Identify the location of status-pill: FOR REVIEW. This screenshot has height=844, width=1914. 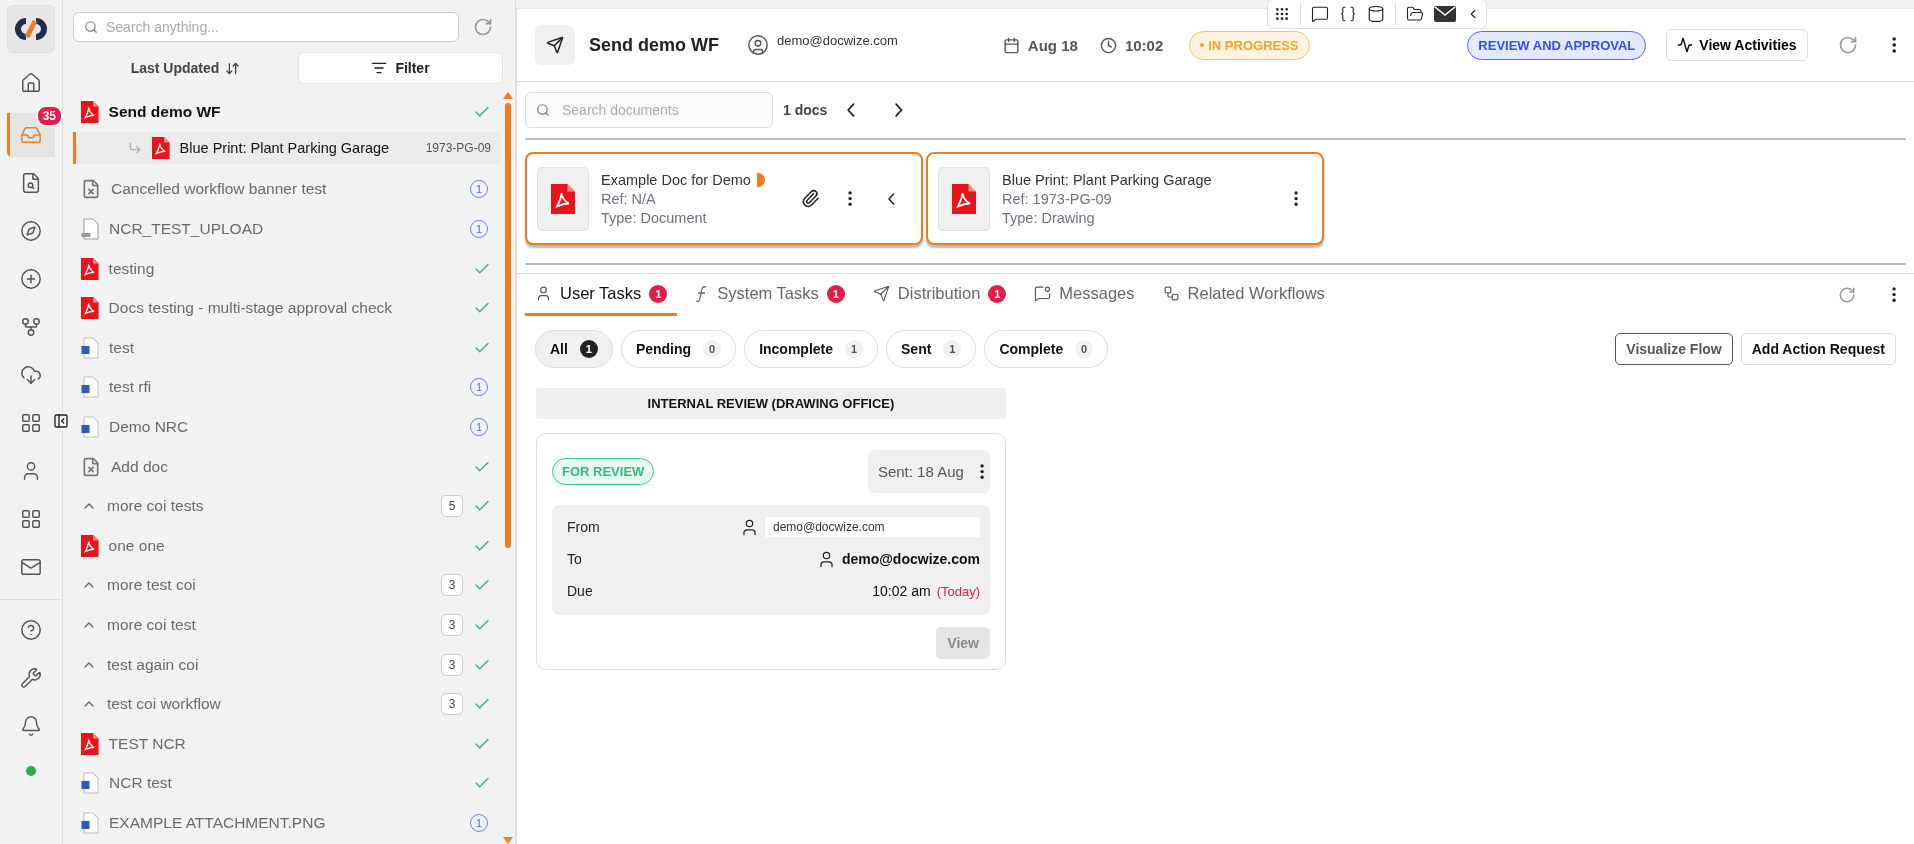
(603, 471).